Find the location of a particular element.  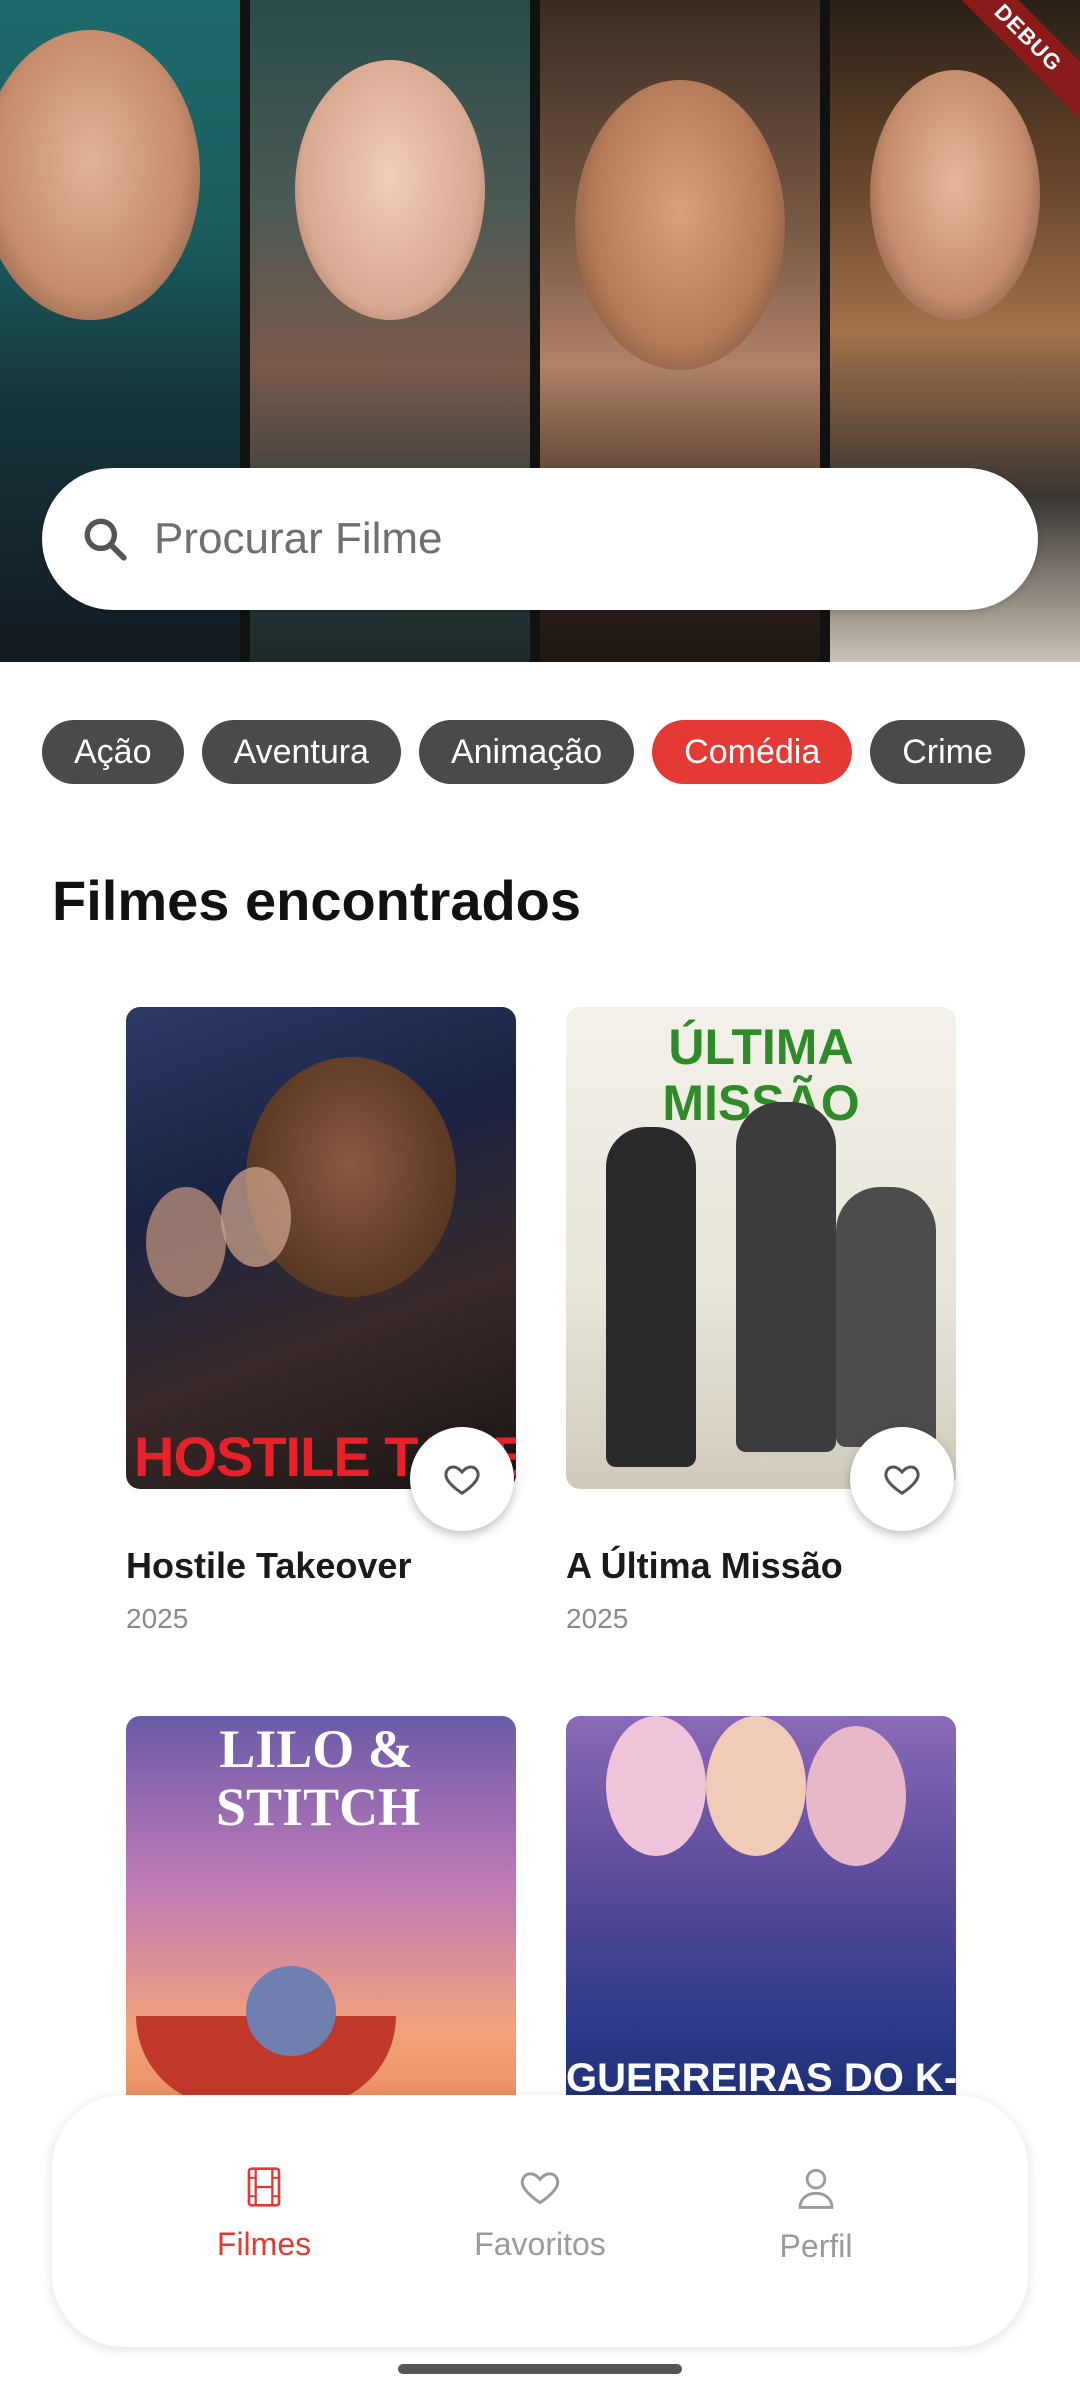

nav-tab-favoritos: Favoritos is located at coordinates (540, 2214).